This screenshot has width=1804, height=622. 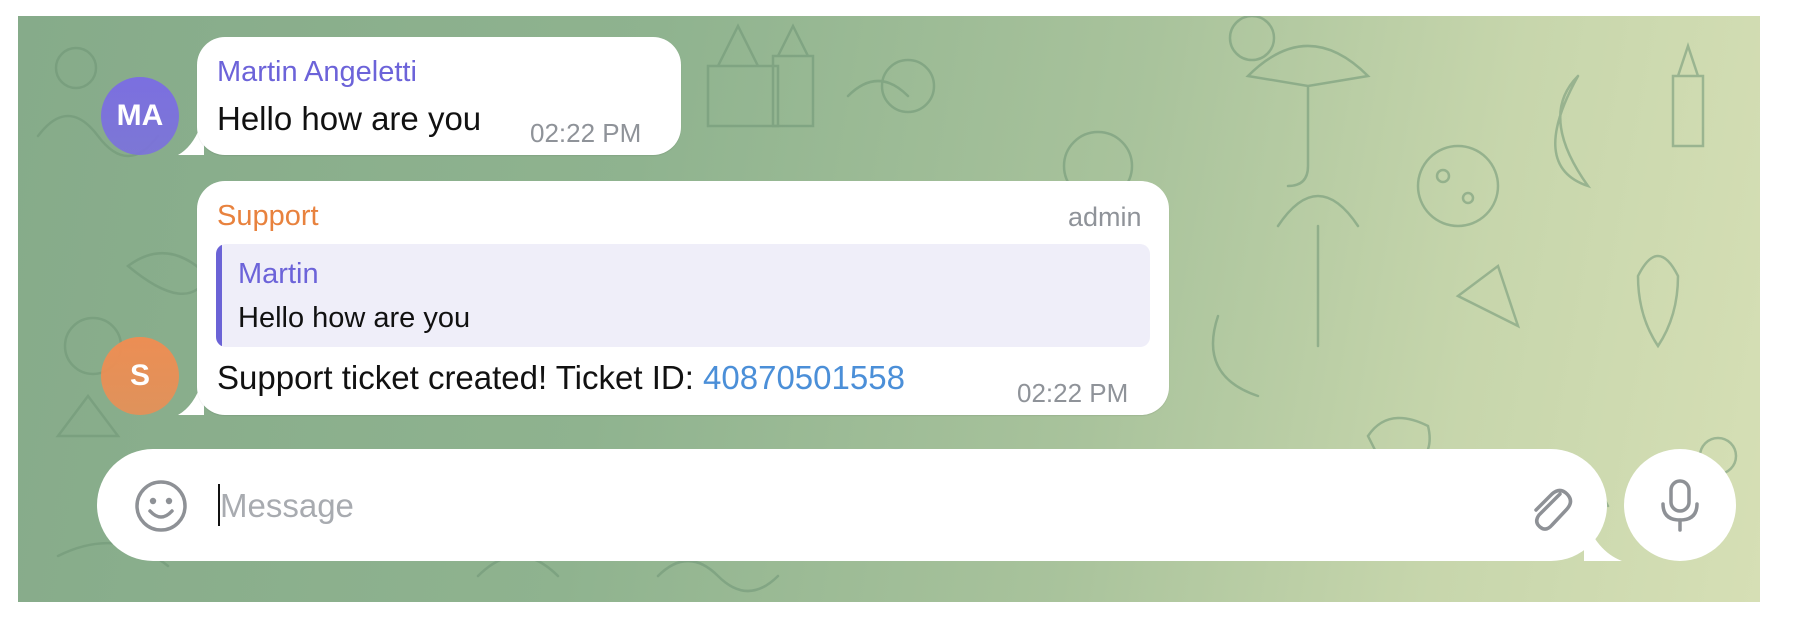 I want to click on message-text-prefix: Support ticket created! Ticket ID:, so click(x=460, y=377).